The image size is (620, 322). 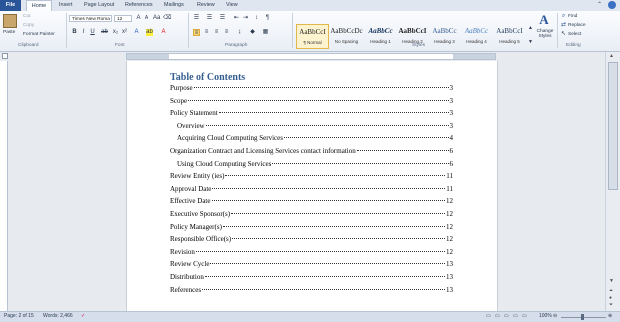 What do you see at coordinates (311, 202) in the screenshot?
I see `toc-entry: Effective Date 12` at bounding box center [311, 202].